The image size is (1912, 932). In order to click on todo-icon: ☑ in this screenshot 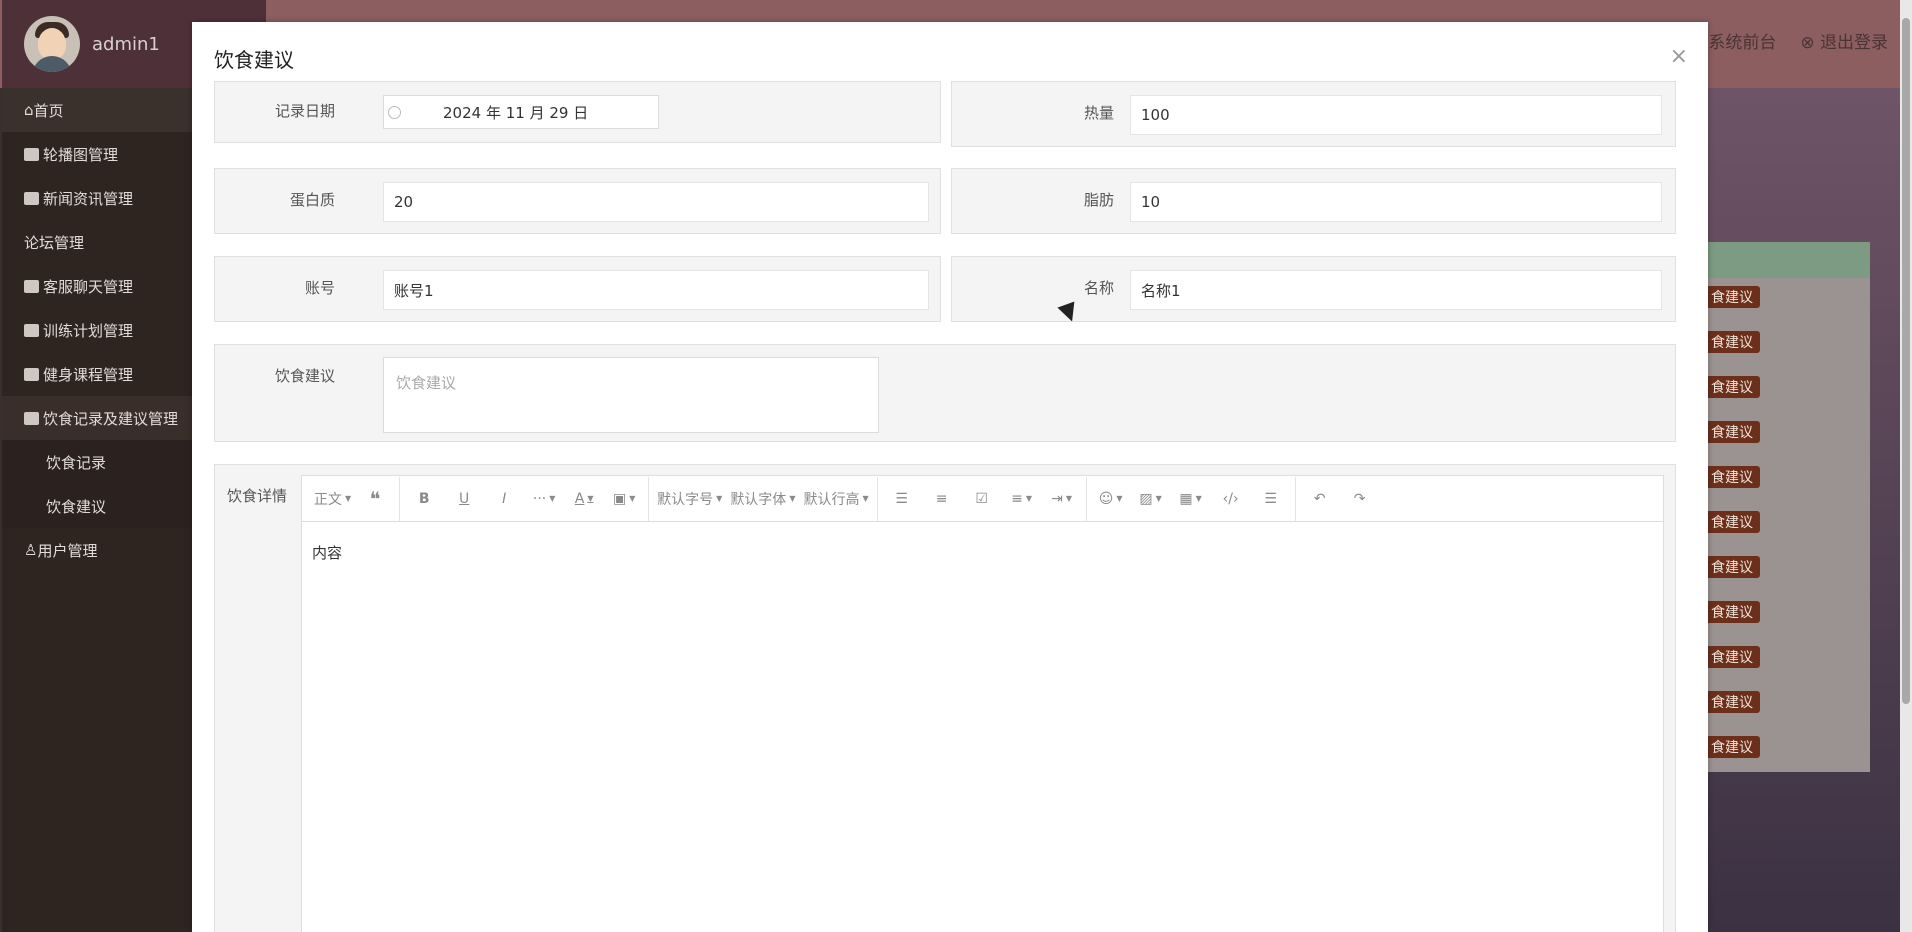, I will do `click(982, 499)`.